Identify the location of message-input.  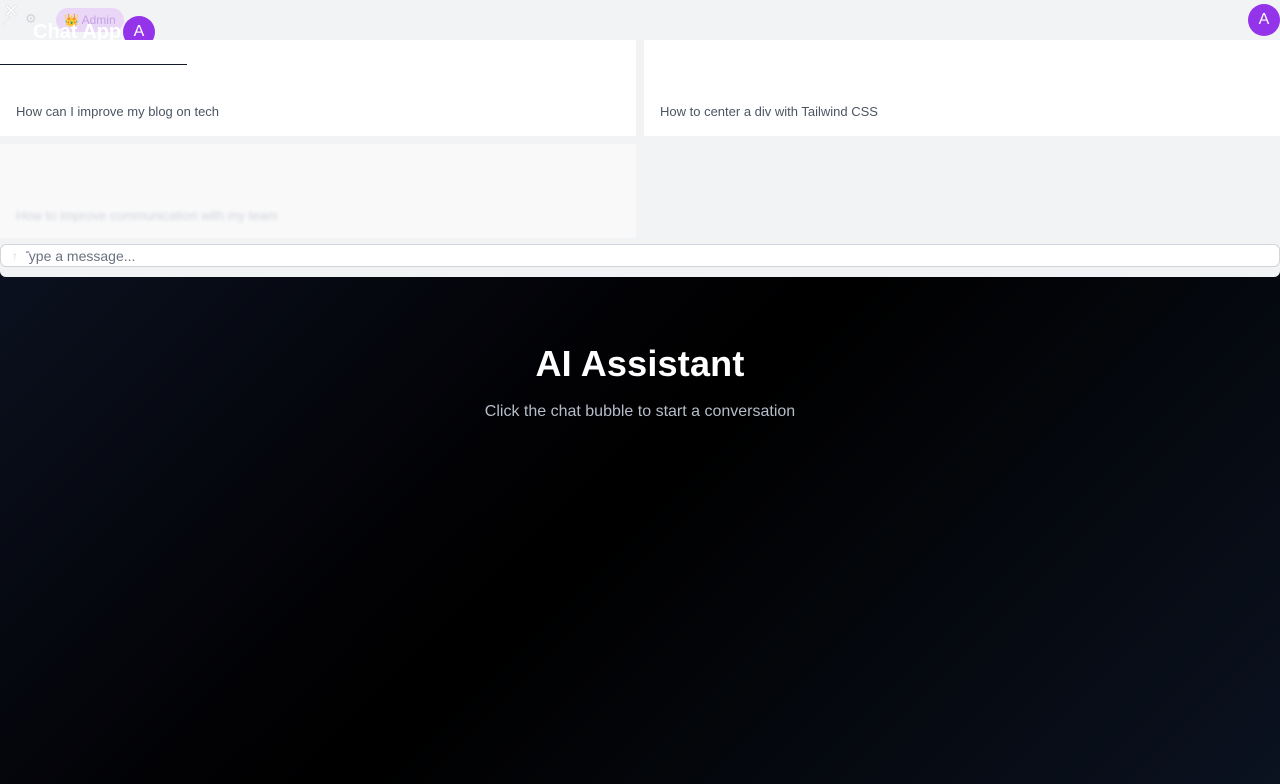
(640, 255).